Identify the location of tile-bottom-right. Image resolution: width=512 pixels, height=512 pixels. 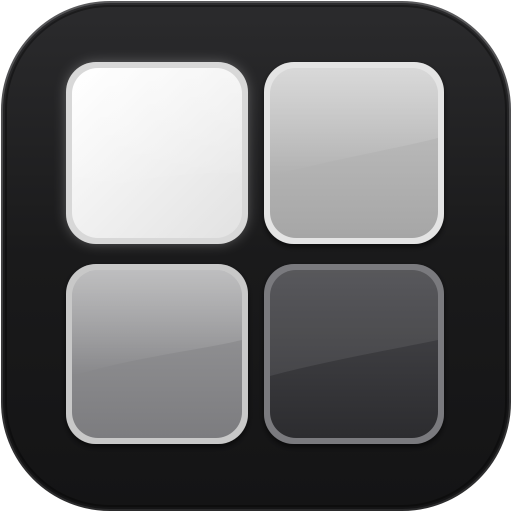
(354, 354).